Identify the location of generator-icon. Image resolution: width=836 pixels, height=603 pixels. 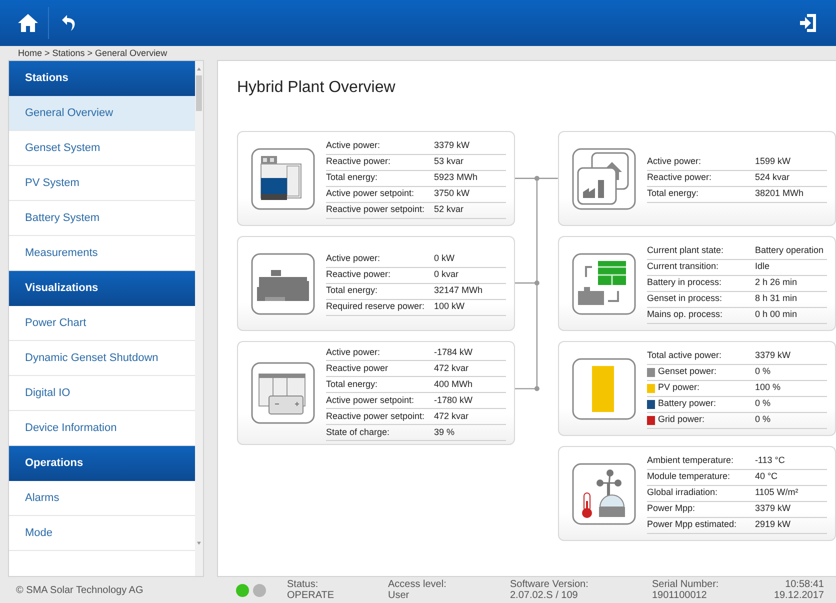
(283, 283).